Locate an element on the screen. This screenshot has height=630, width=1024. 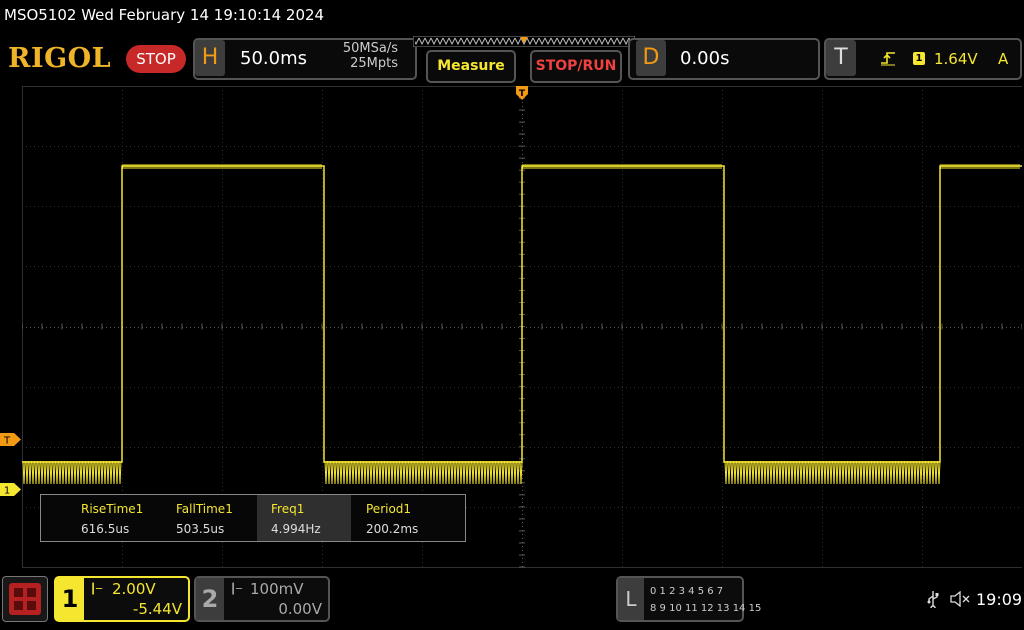
sample-rate: 50MSa/s is located at coordinates (370, 48).